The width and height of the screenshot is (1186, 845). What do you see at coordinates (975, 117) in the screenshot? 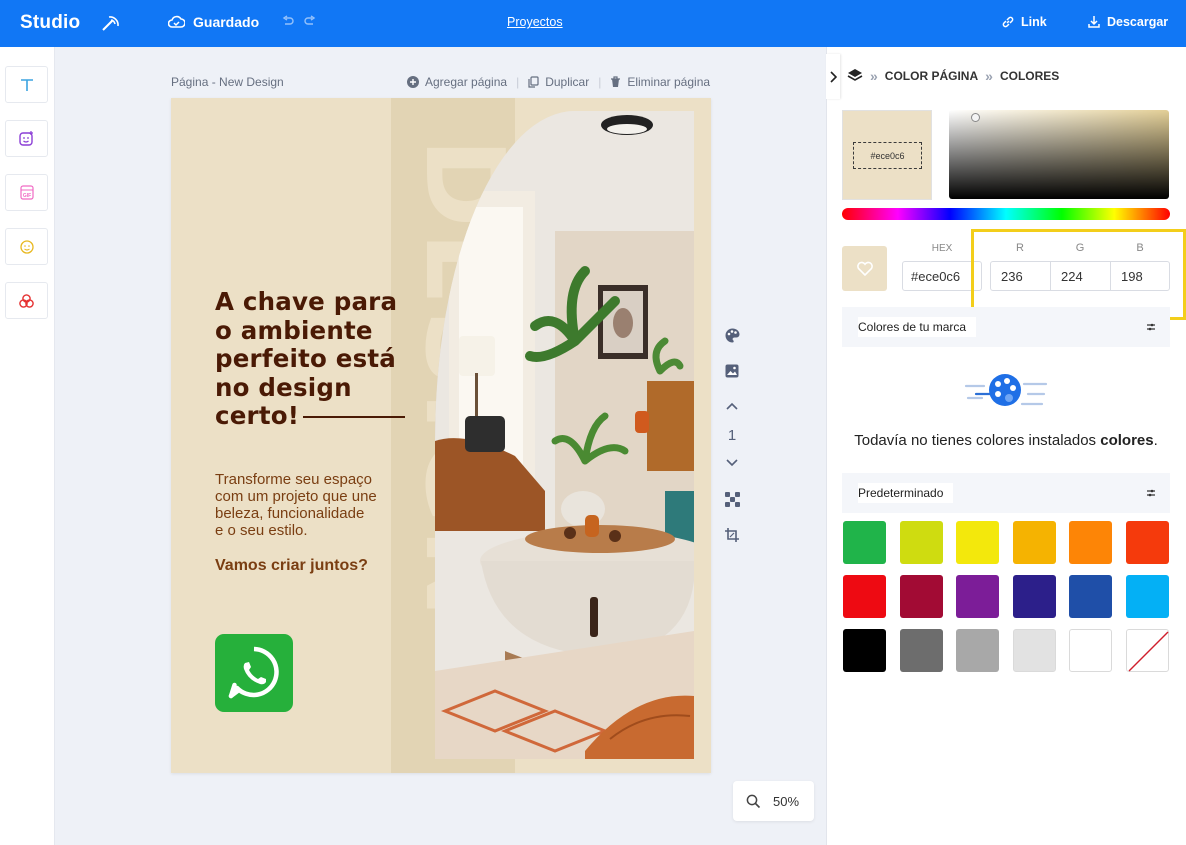
I see `picker-handle` at bounding box center [975, 117].